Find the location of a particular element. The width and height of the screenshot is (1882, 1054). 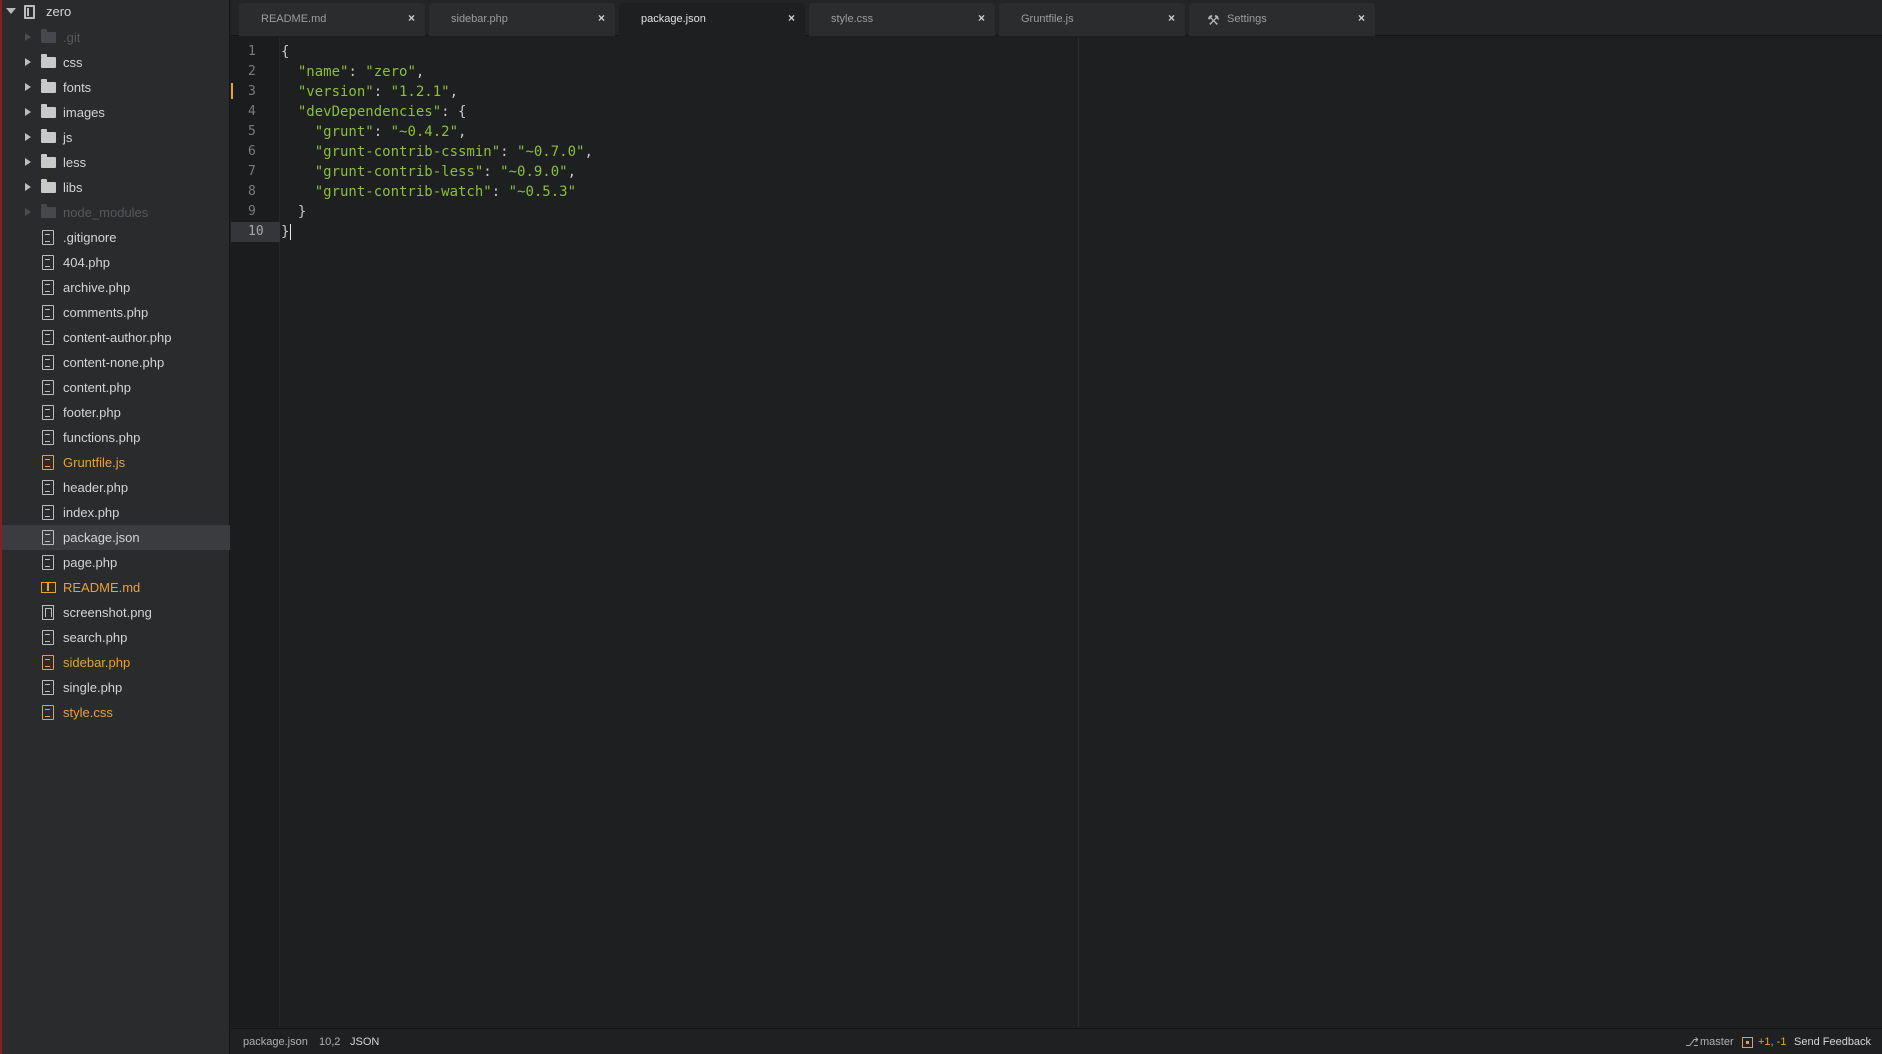

line-number: 6 is located at coordinates (255, 152).